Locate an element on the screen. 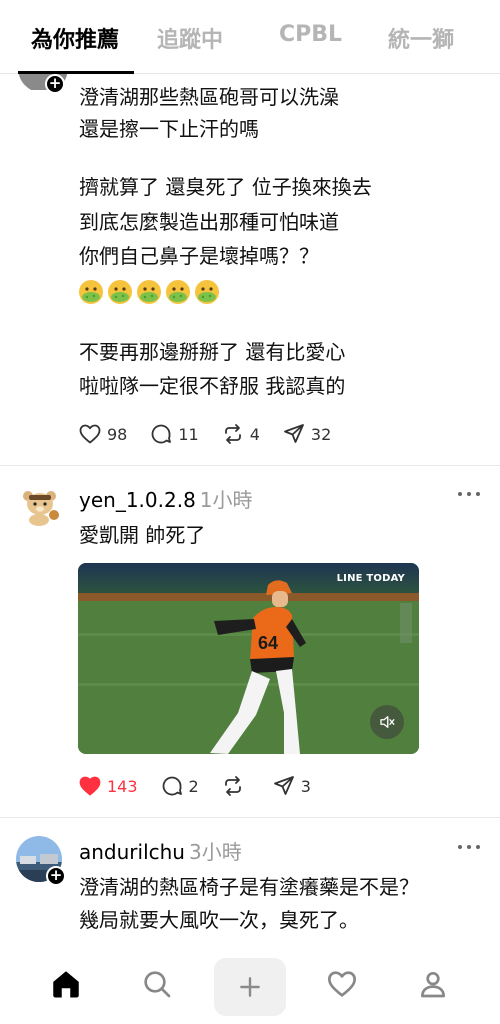 The height and width of the screenshot is (1024, 500). like-button: 143 is located at coordinates (108, 786).